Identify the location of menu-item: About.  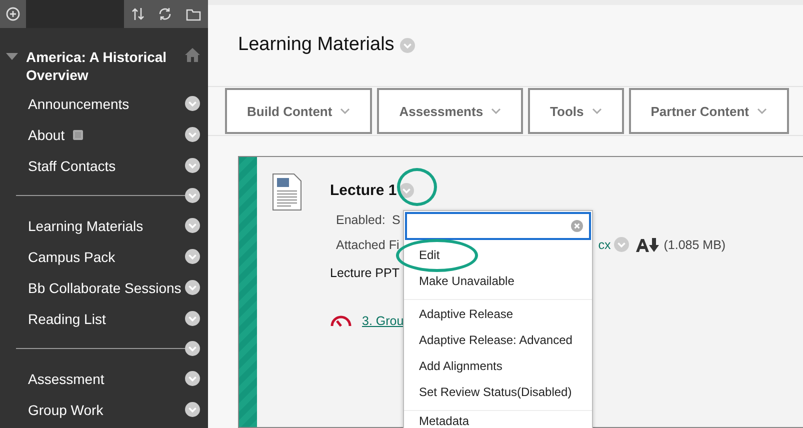
(46, 134).